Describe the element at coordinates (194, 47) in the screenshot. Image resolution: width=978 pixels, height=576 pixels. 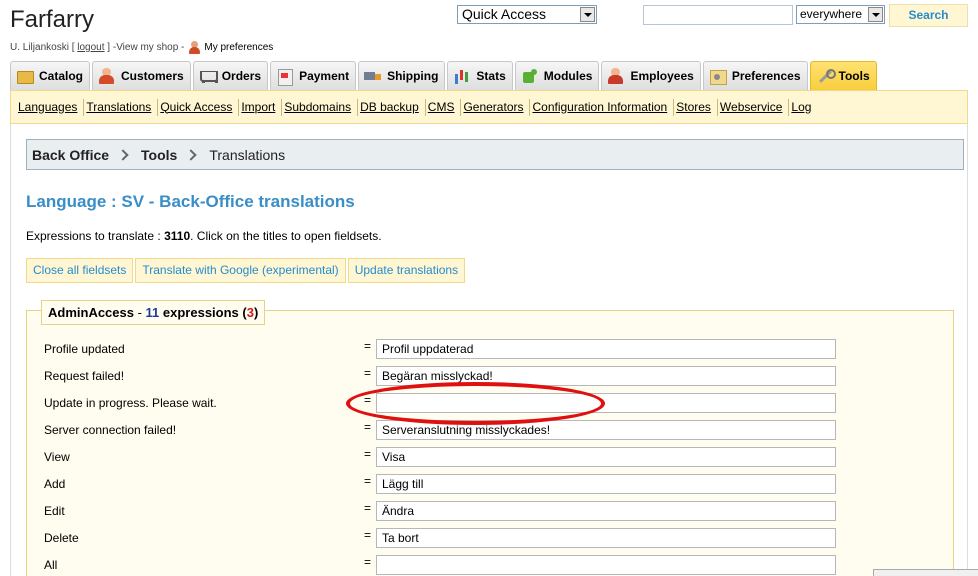
I see `user-icon` at that location.